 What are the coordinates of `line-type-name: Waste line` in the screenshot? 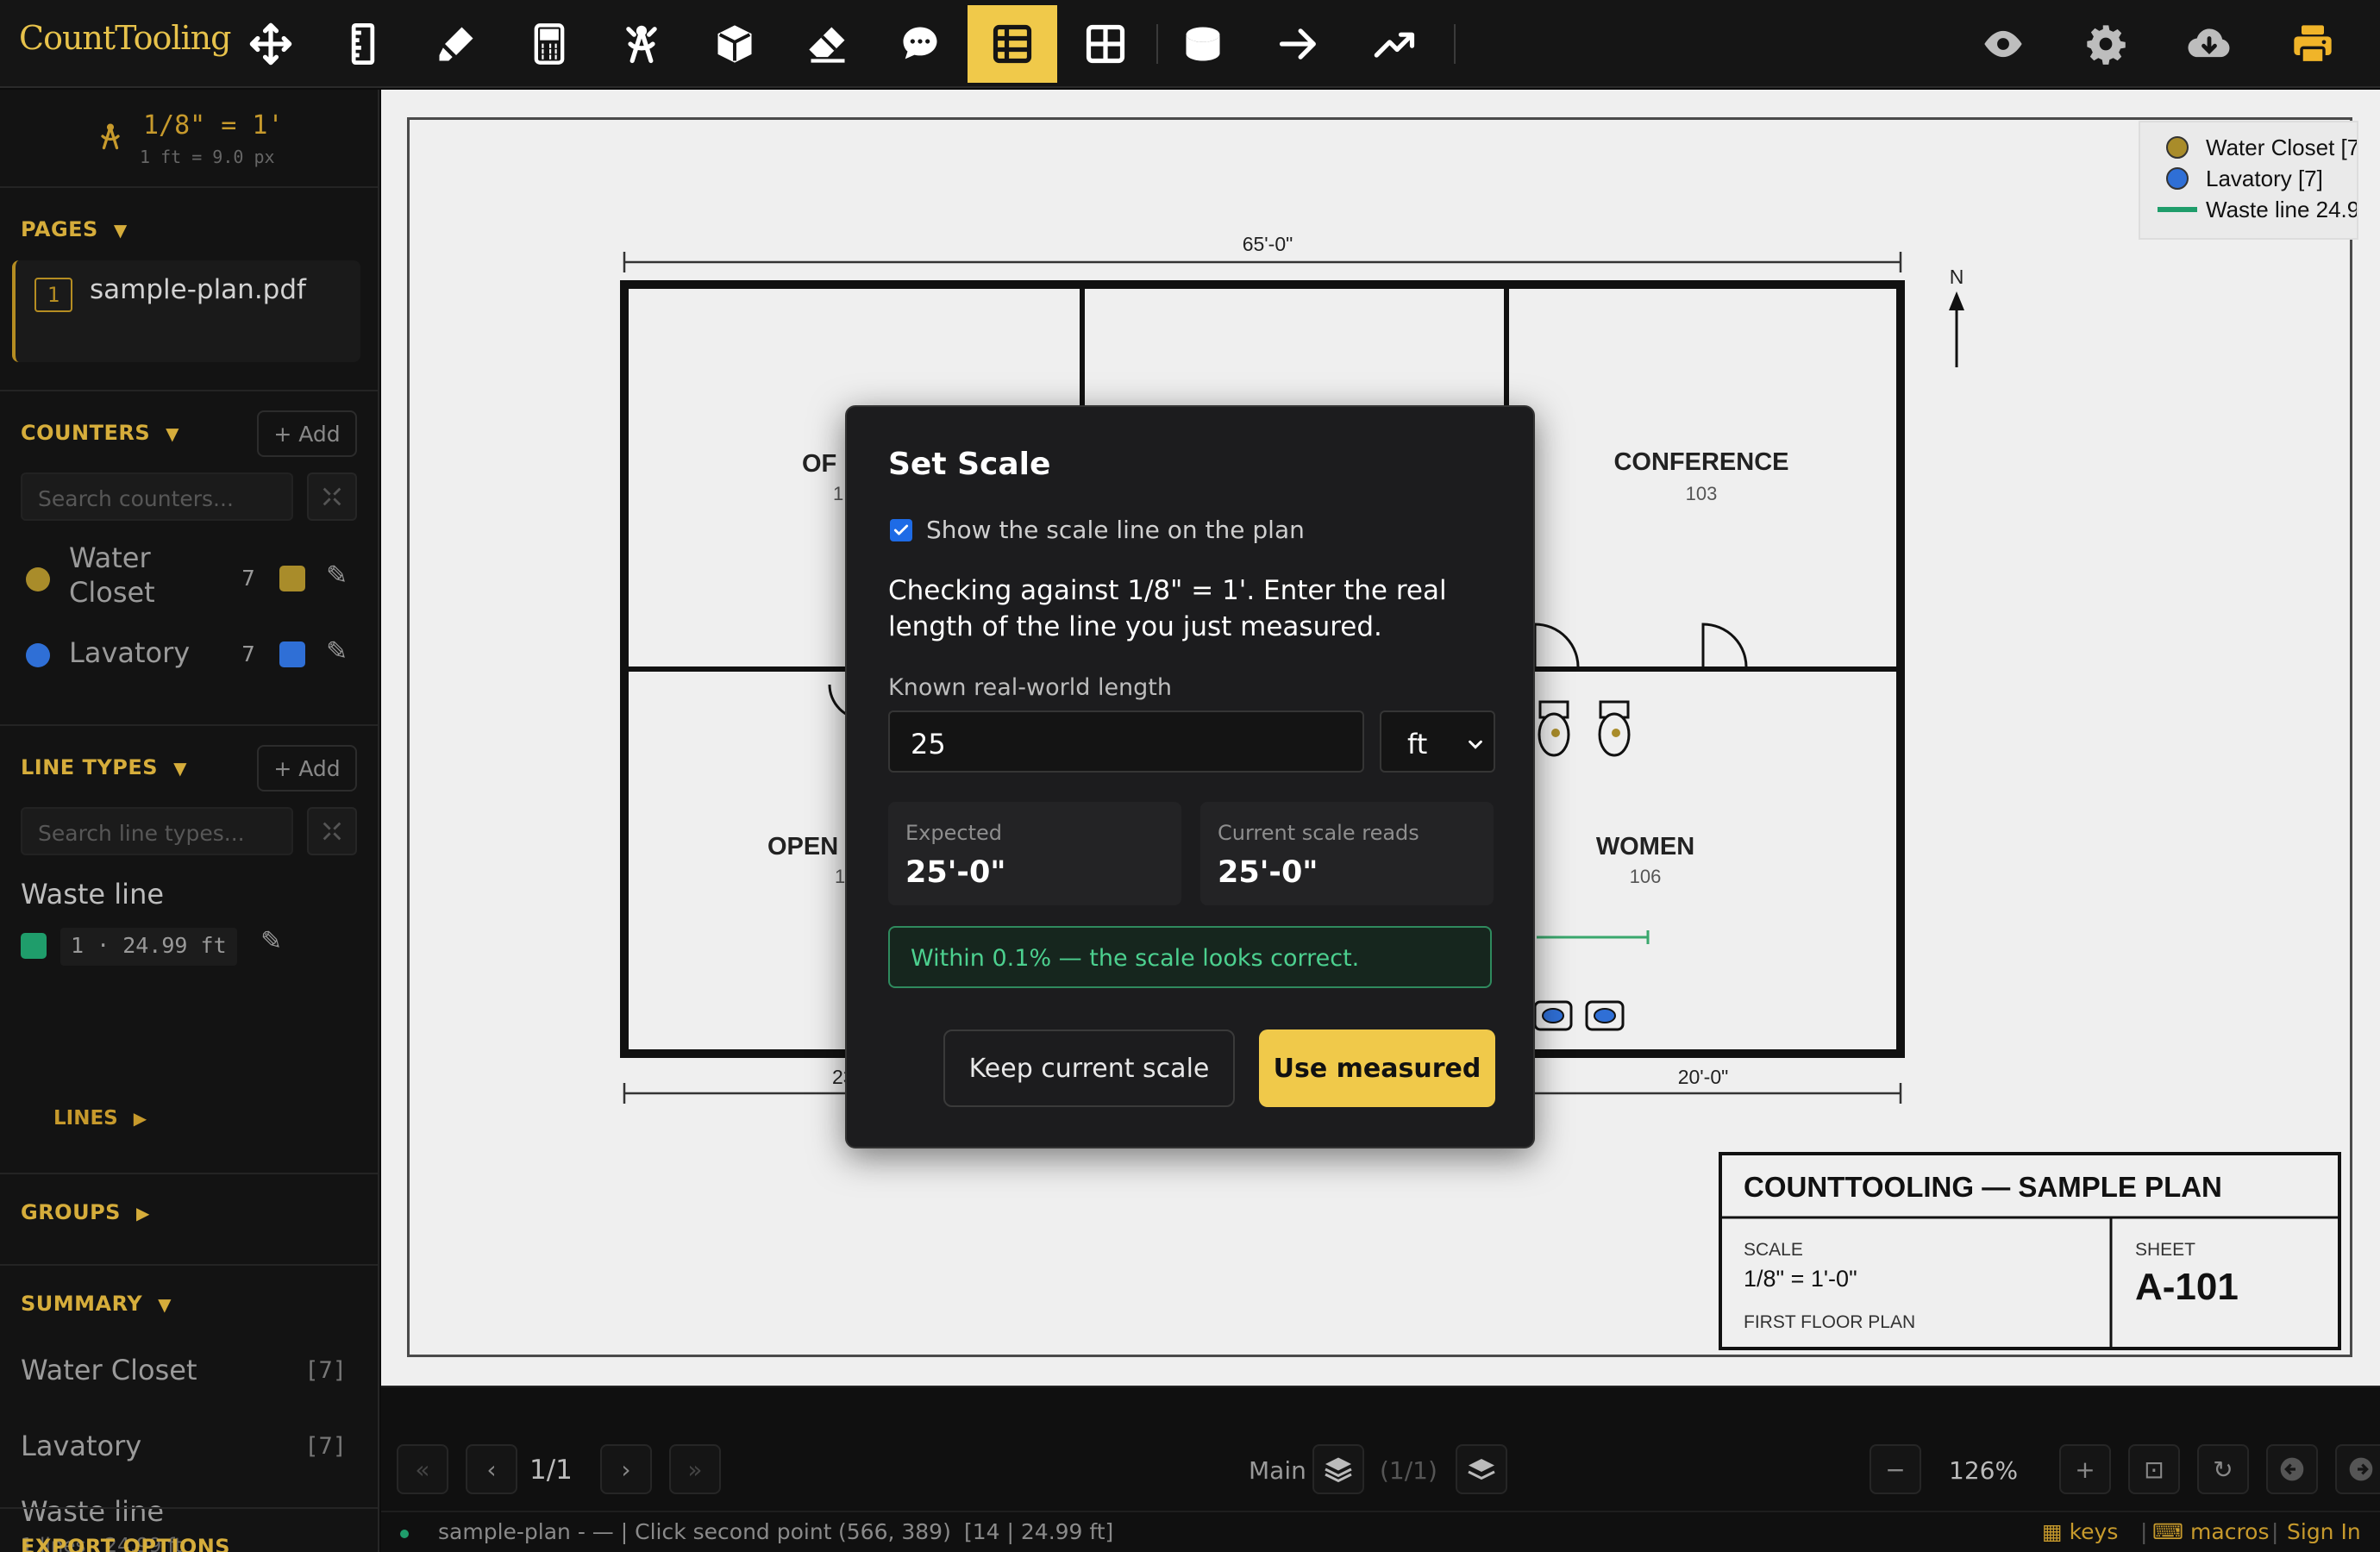 It's located at (93, 894).